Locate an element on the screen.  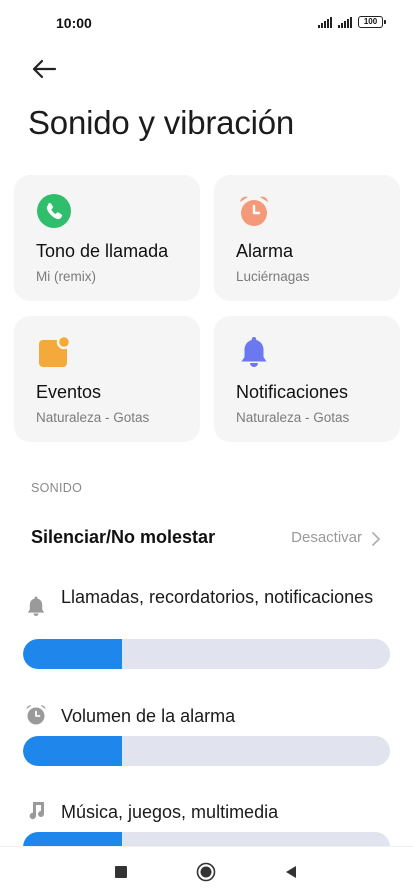
arrow-left-icon is located at coordinates (44, 69).